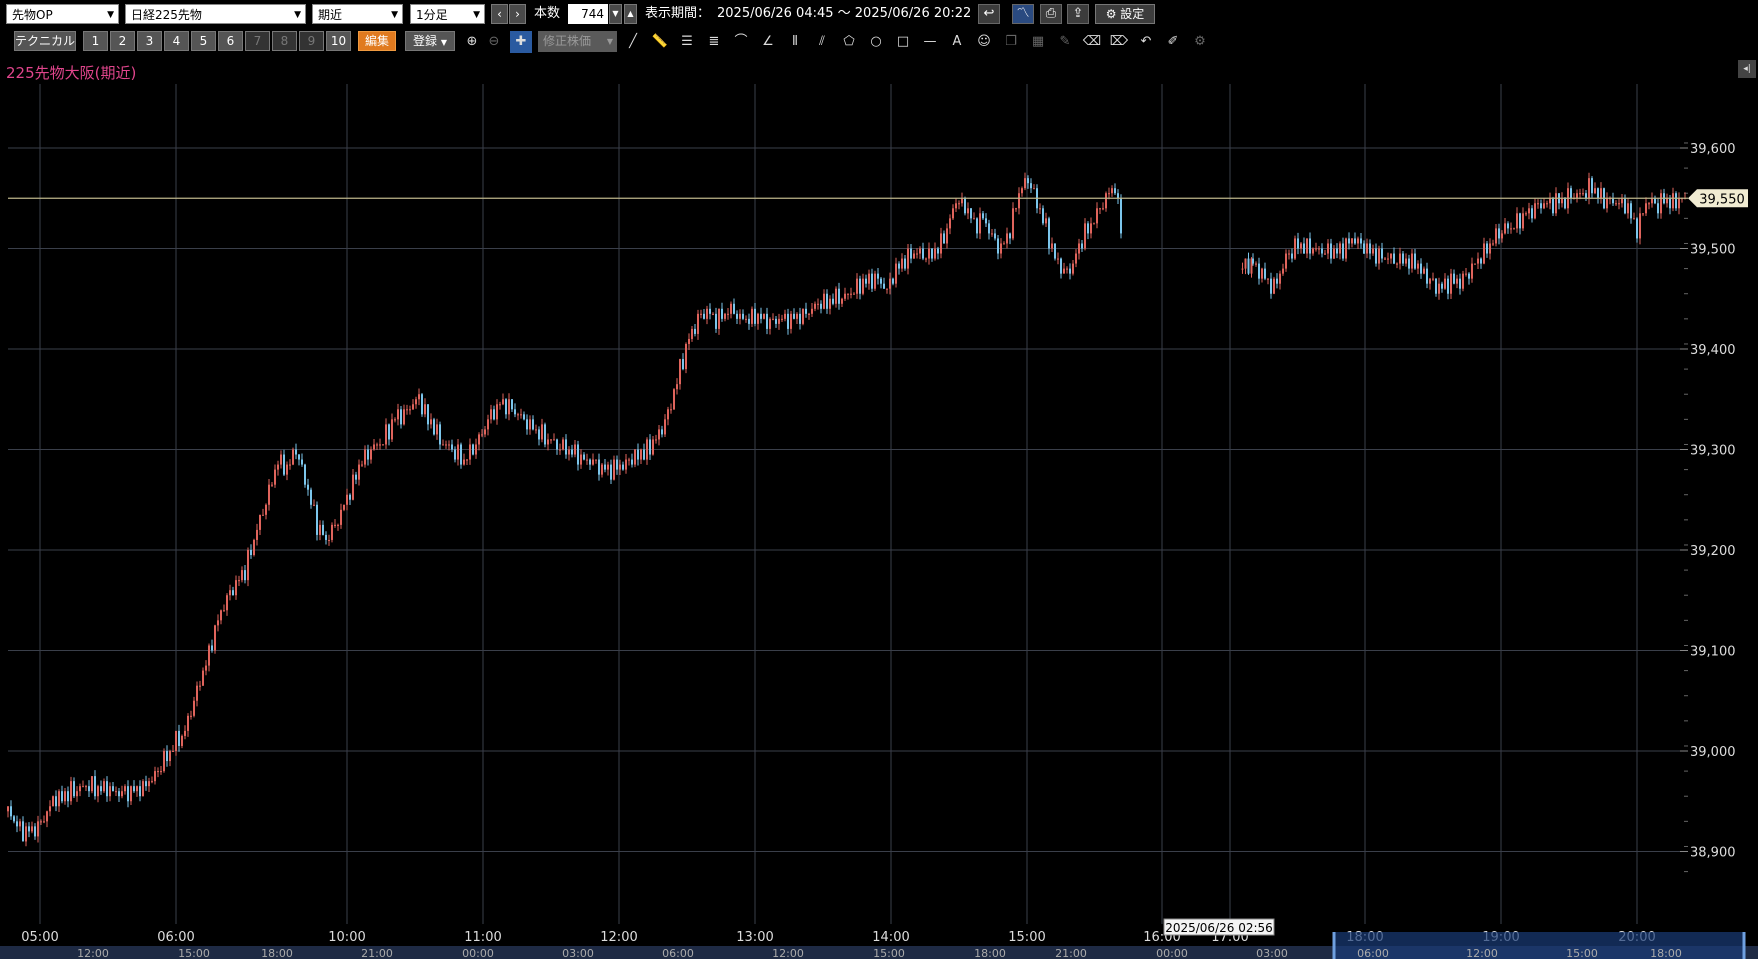  Describe the element at coordinates (1722, 199) in the screenshot. I see `price-tag-label: 39,550` at that location.